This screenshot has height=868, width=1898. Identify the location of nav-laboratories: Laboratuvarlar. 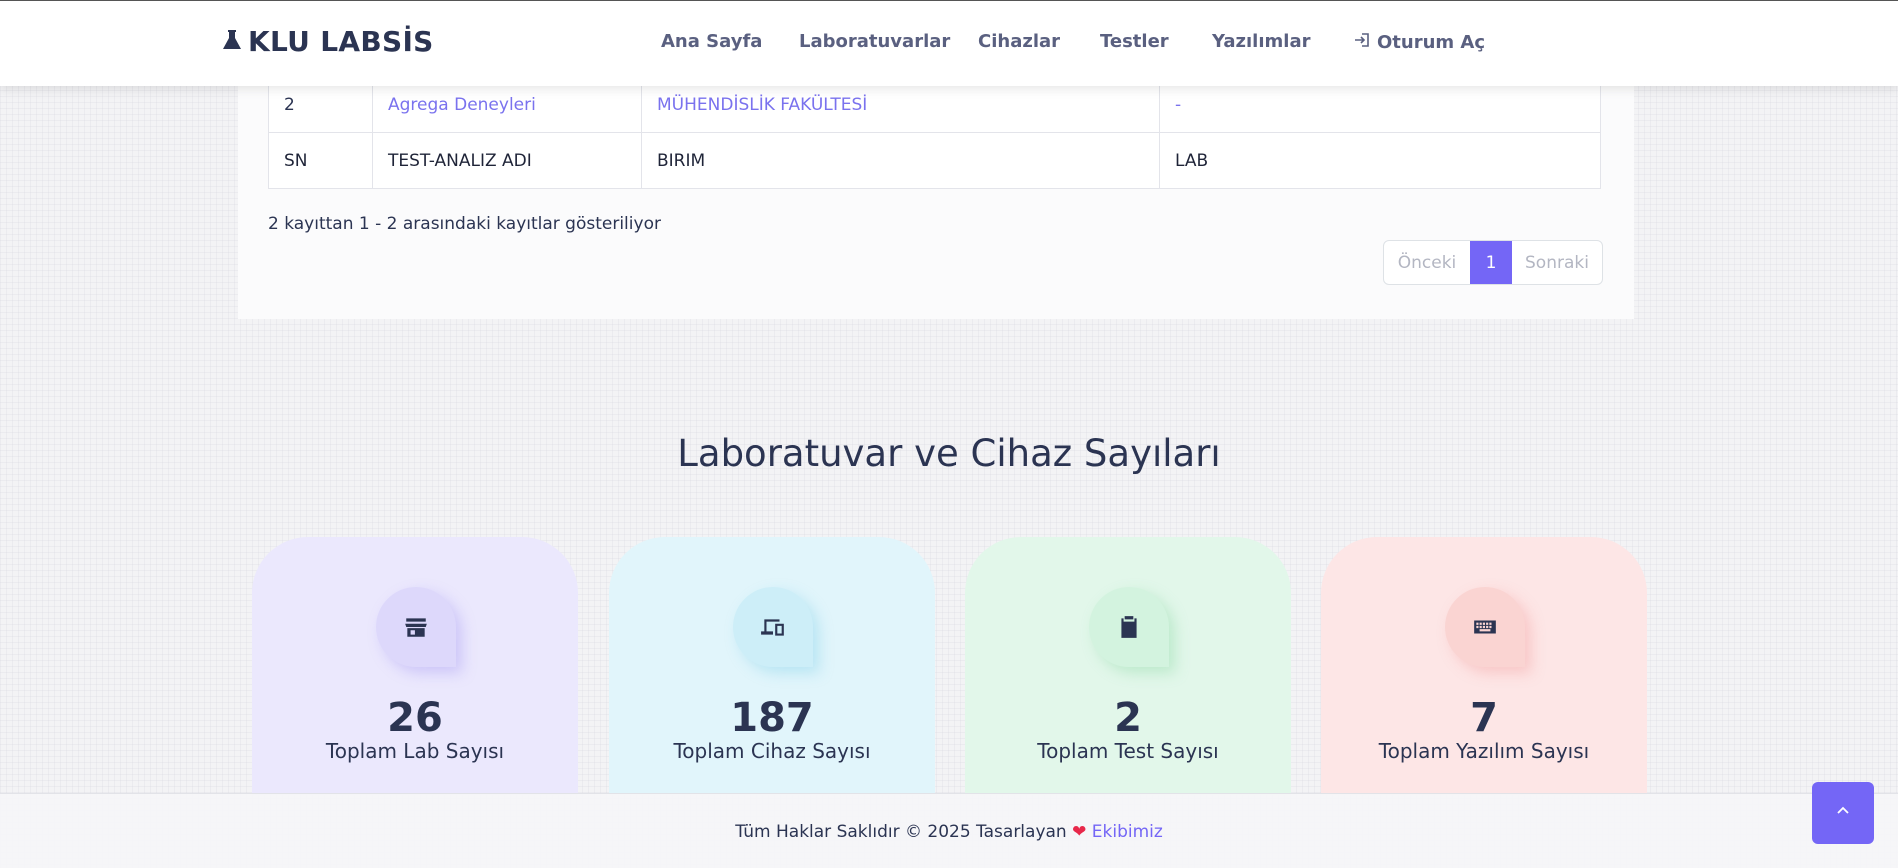
(874, 41).